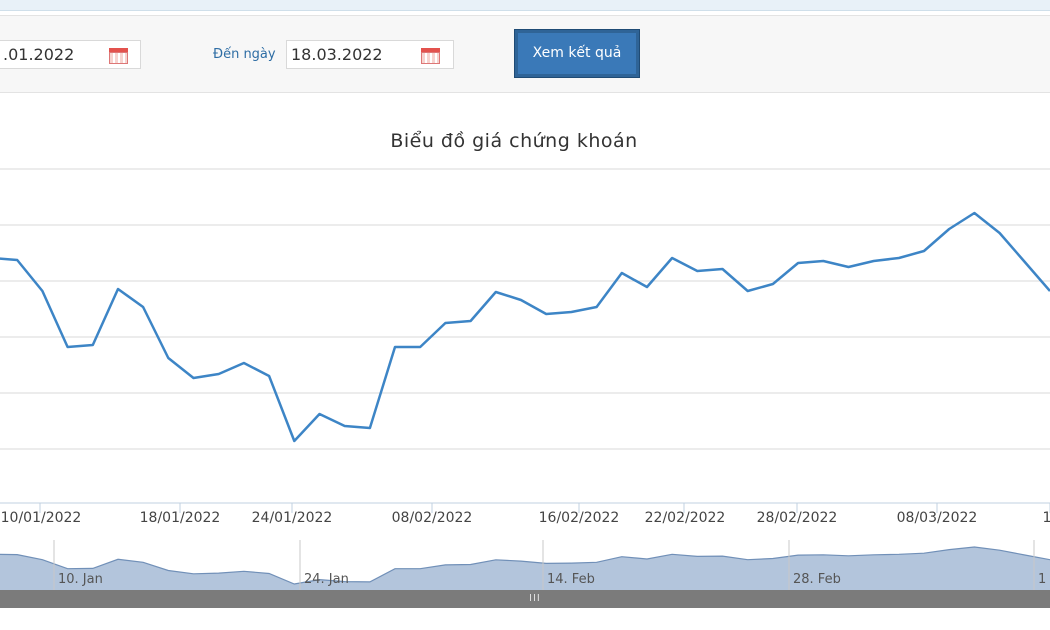  What do you see at coordinates (685, 518) in the screenshot?
I see `x-tick-label-5: 22/02/2022` at bounding box center [685, 518].